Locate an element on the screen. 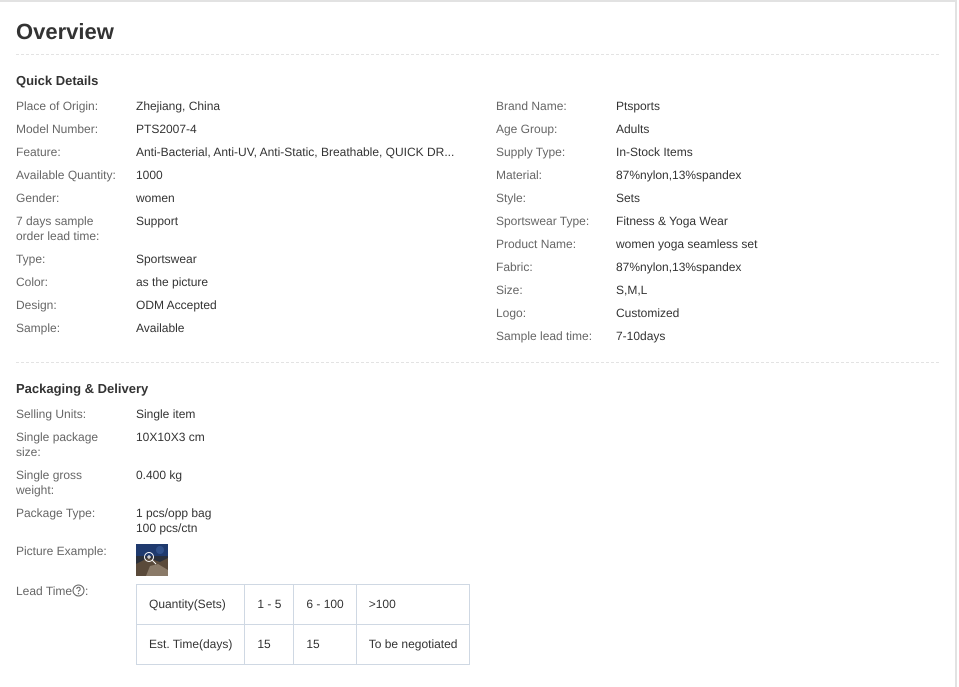 The image size is (959, 687). field-label: 7 days sample order lead time: is located at coordinates (58, 229).